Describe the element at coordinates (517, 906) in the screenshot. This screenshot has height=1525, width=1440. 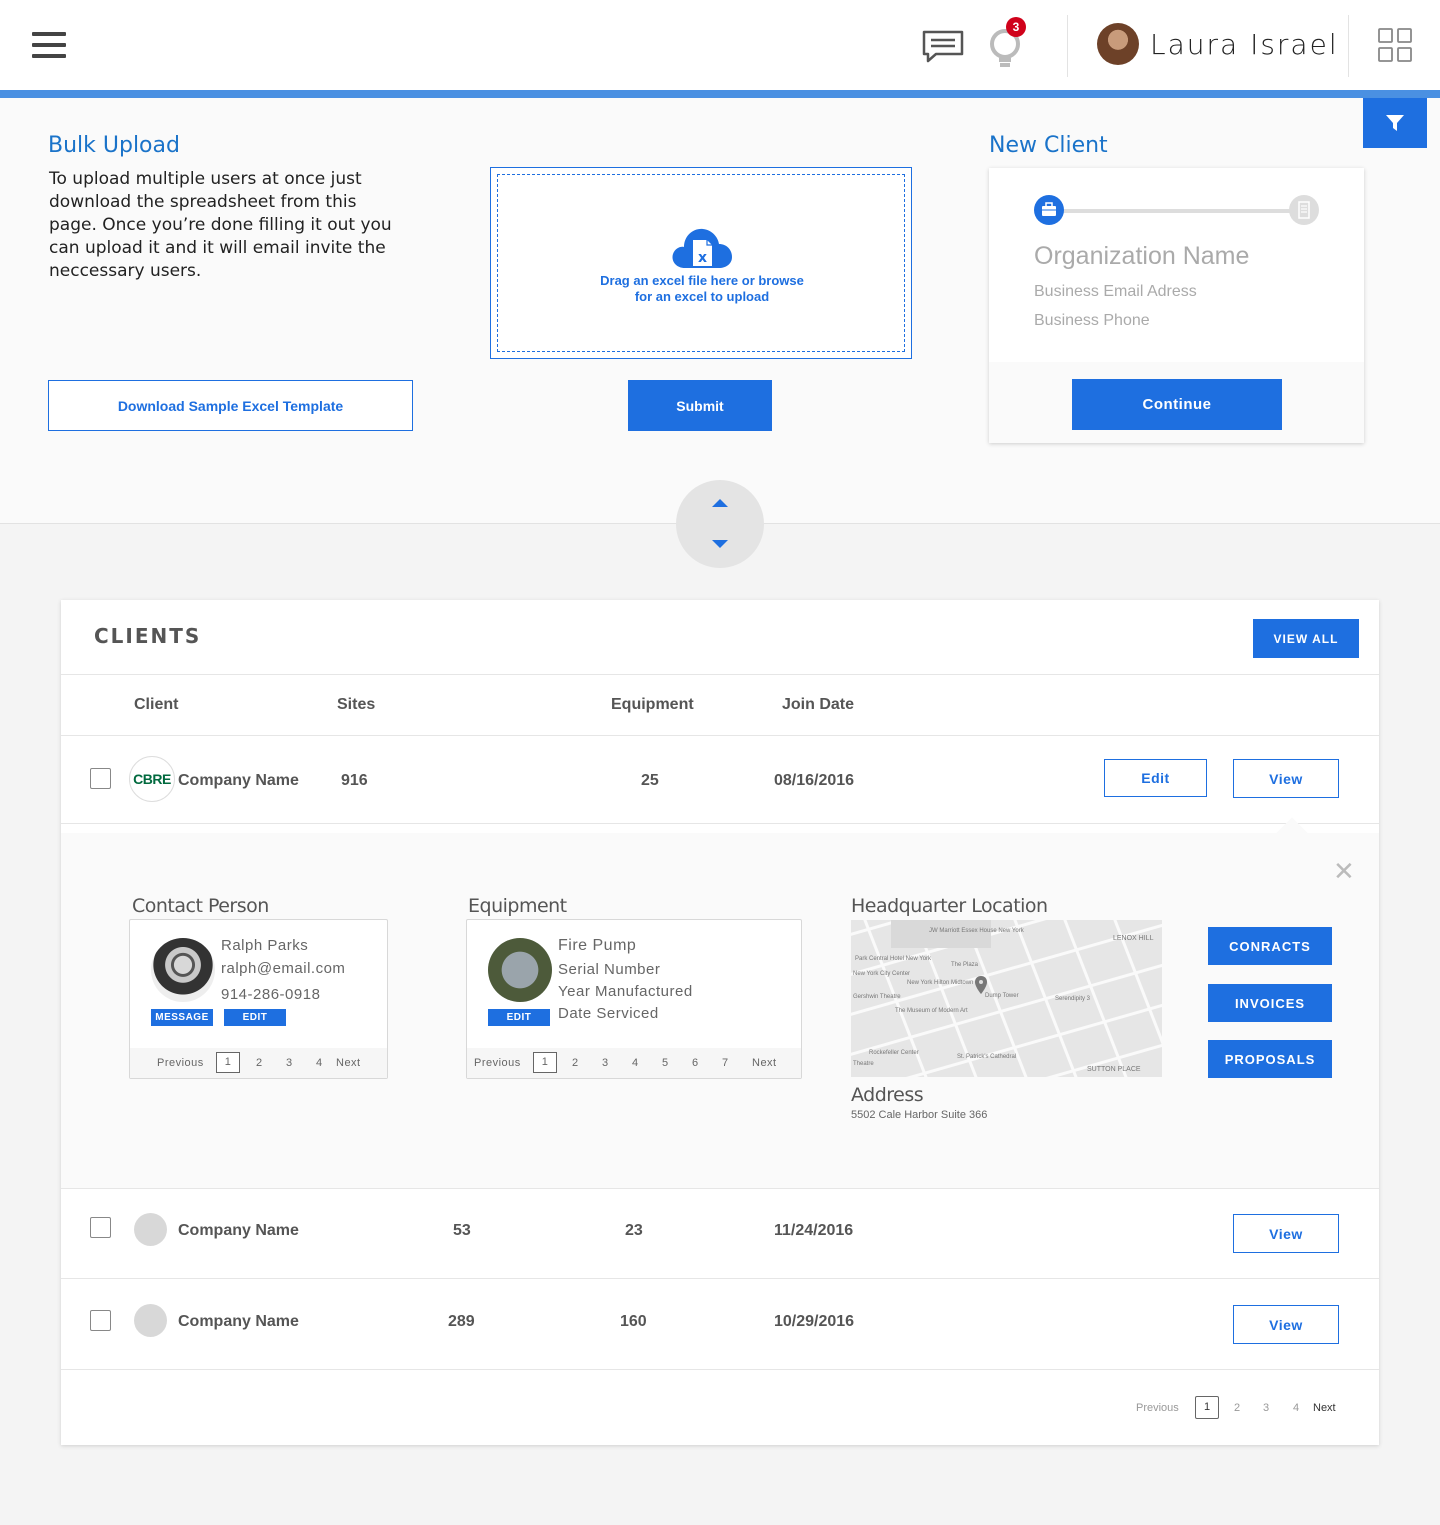
I see `equipment-title: Equipment` at that location.